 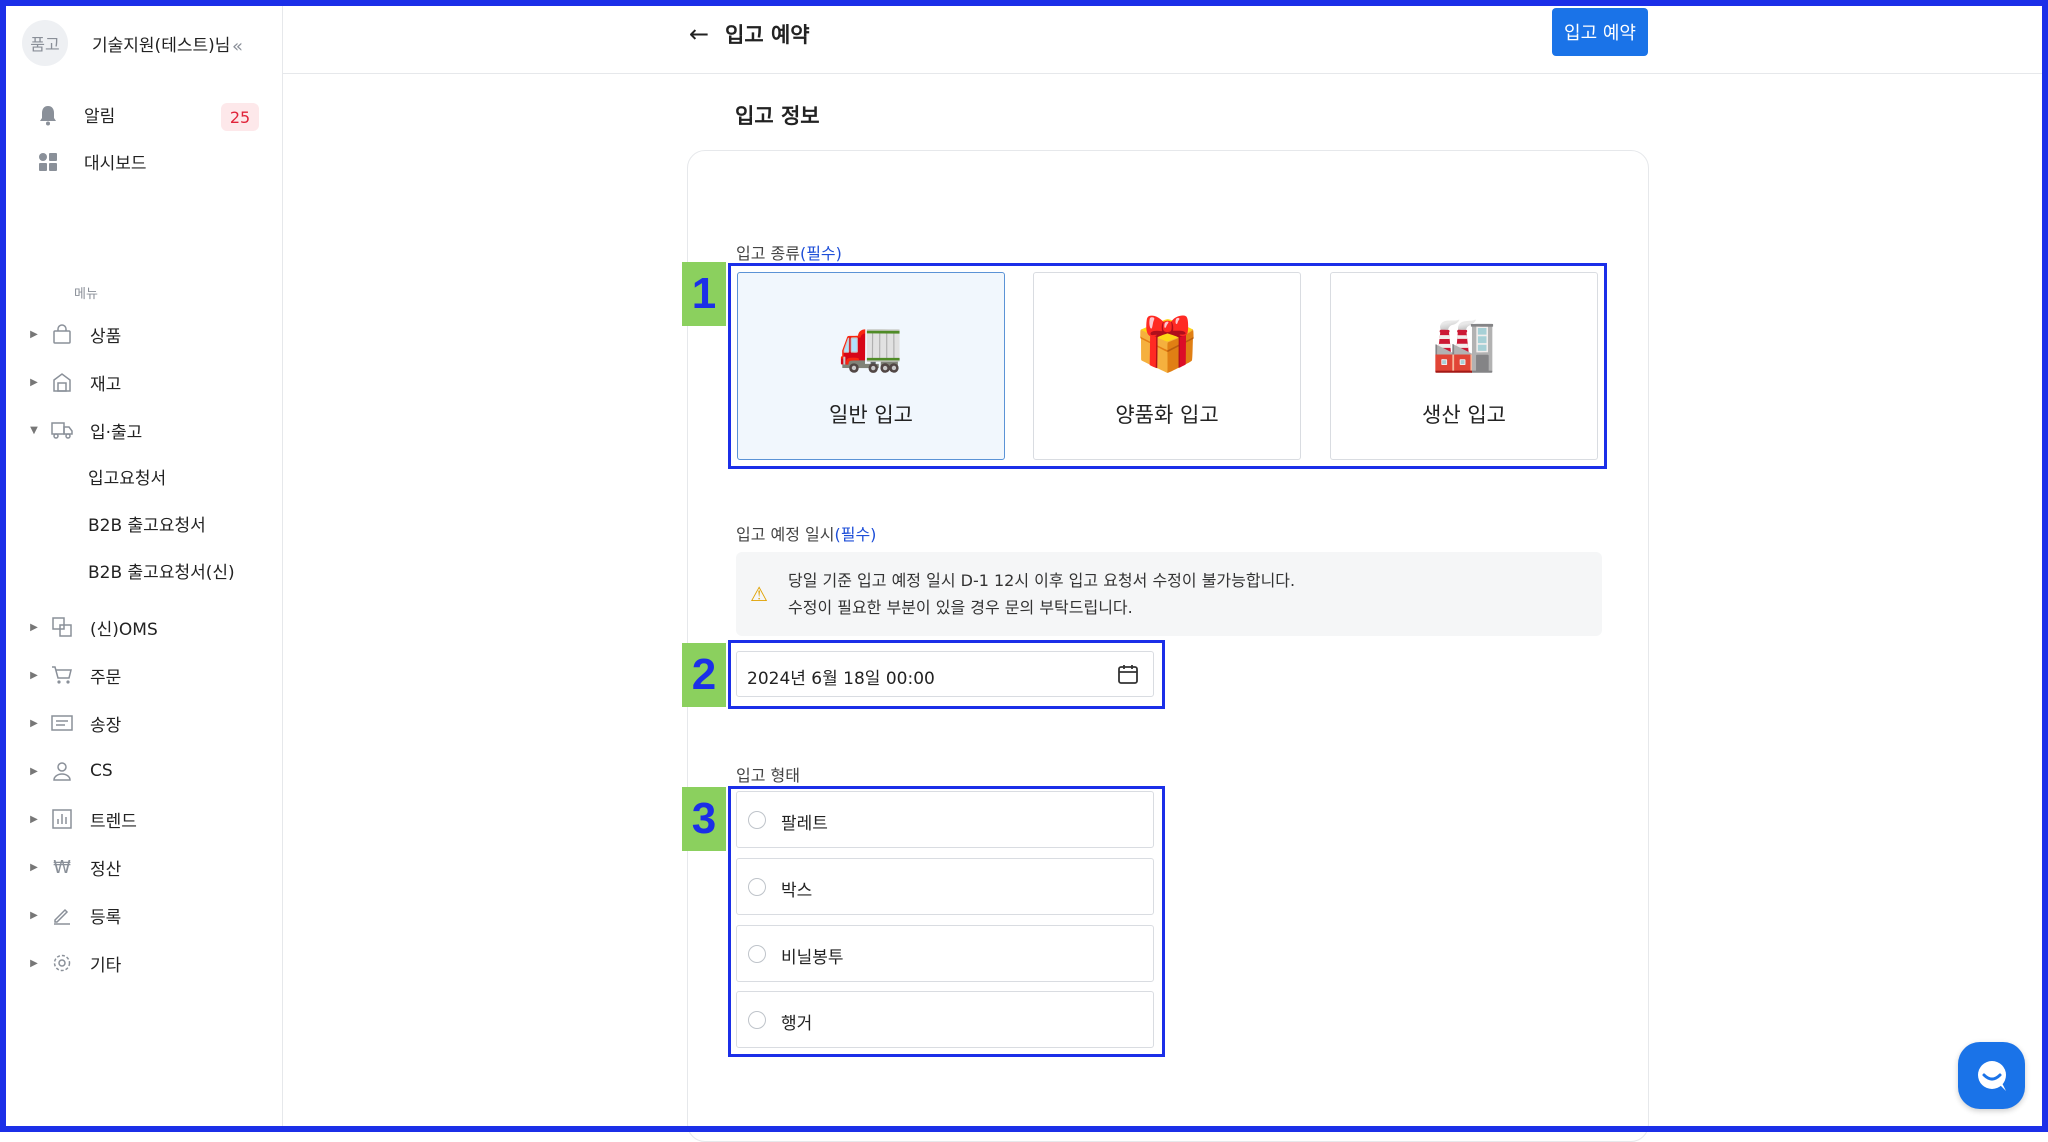 What do you see at coordinates (62, 723) in the screenshot?
I see `invoice-icon` at bounding box center [62, 723].